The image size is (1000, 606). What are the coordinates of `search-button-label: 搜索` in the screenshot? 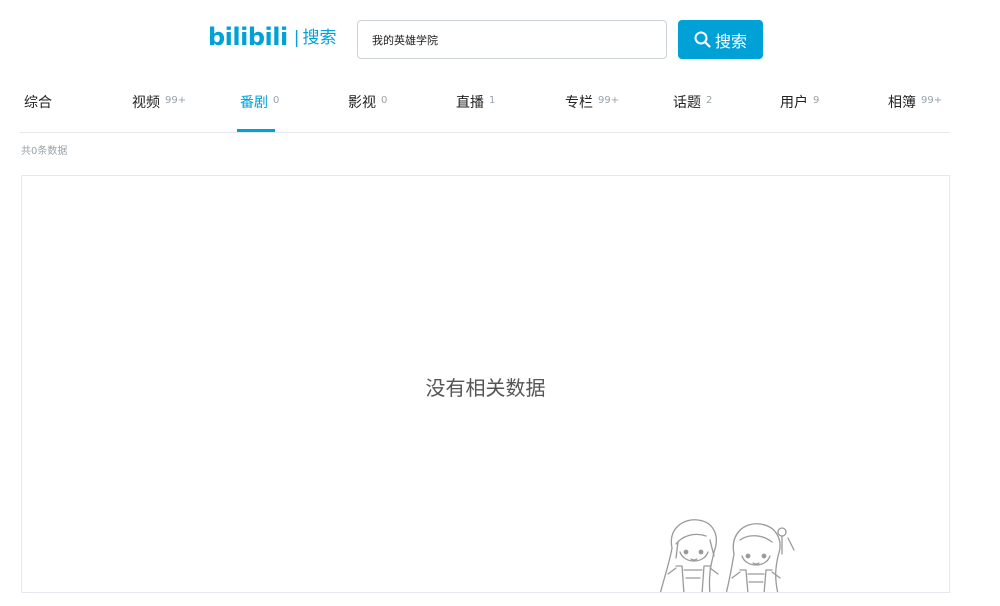 It's located at (730, 41).